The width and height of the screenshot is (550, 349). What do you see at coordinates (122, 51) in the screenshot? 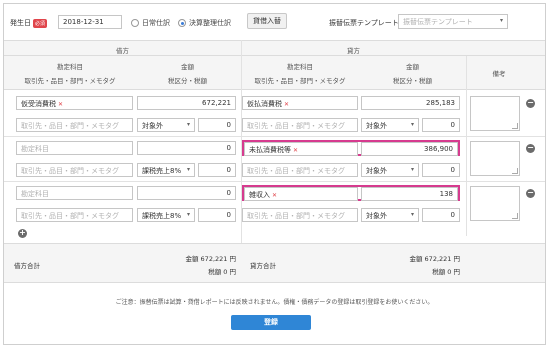
I see `debit-header: 借方` at bounding box center [122, 51].